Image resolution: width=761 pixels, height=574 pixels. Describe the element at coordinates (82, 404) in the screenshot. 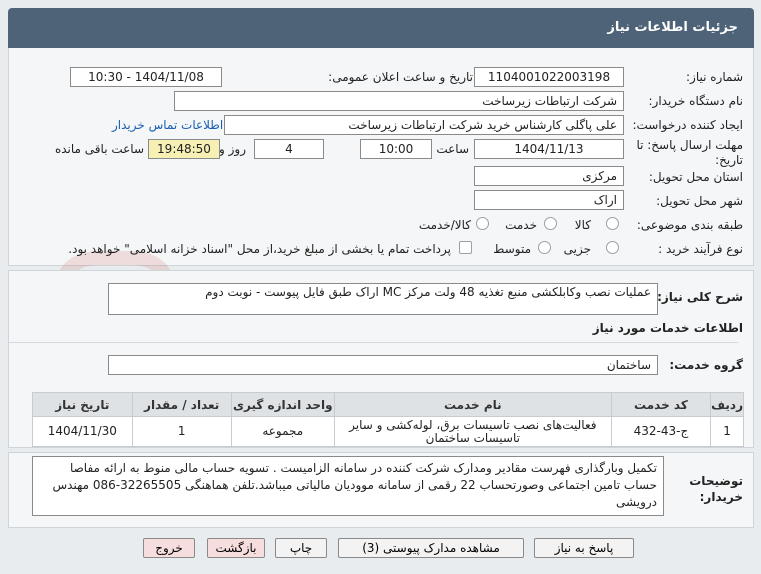

I see `col-need-date: تاریخ نیاز` at that location.